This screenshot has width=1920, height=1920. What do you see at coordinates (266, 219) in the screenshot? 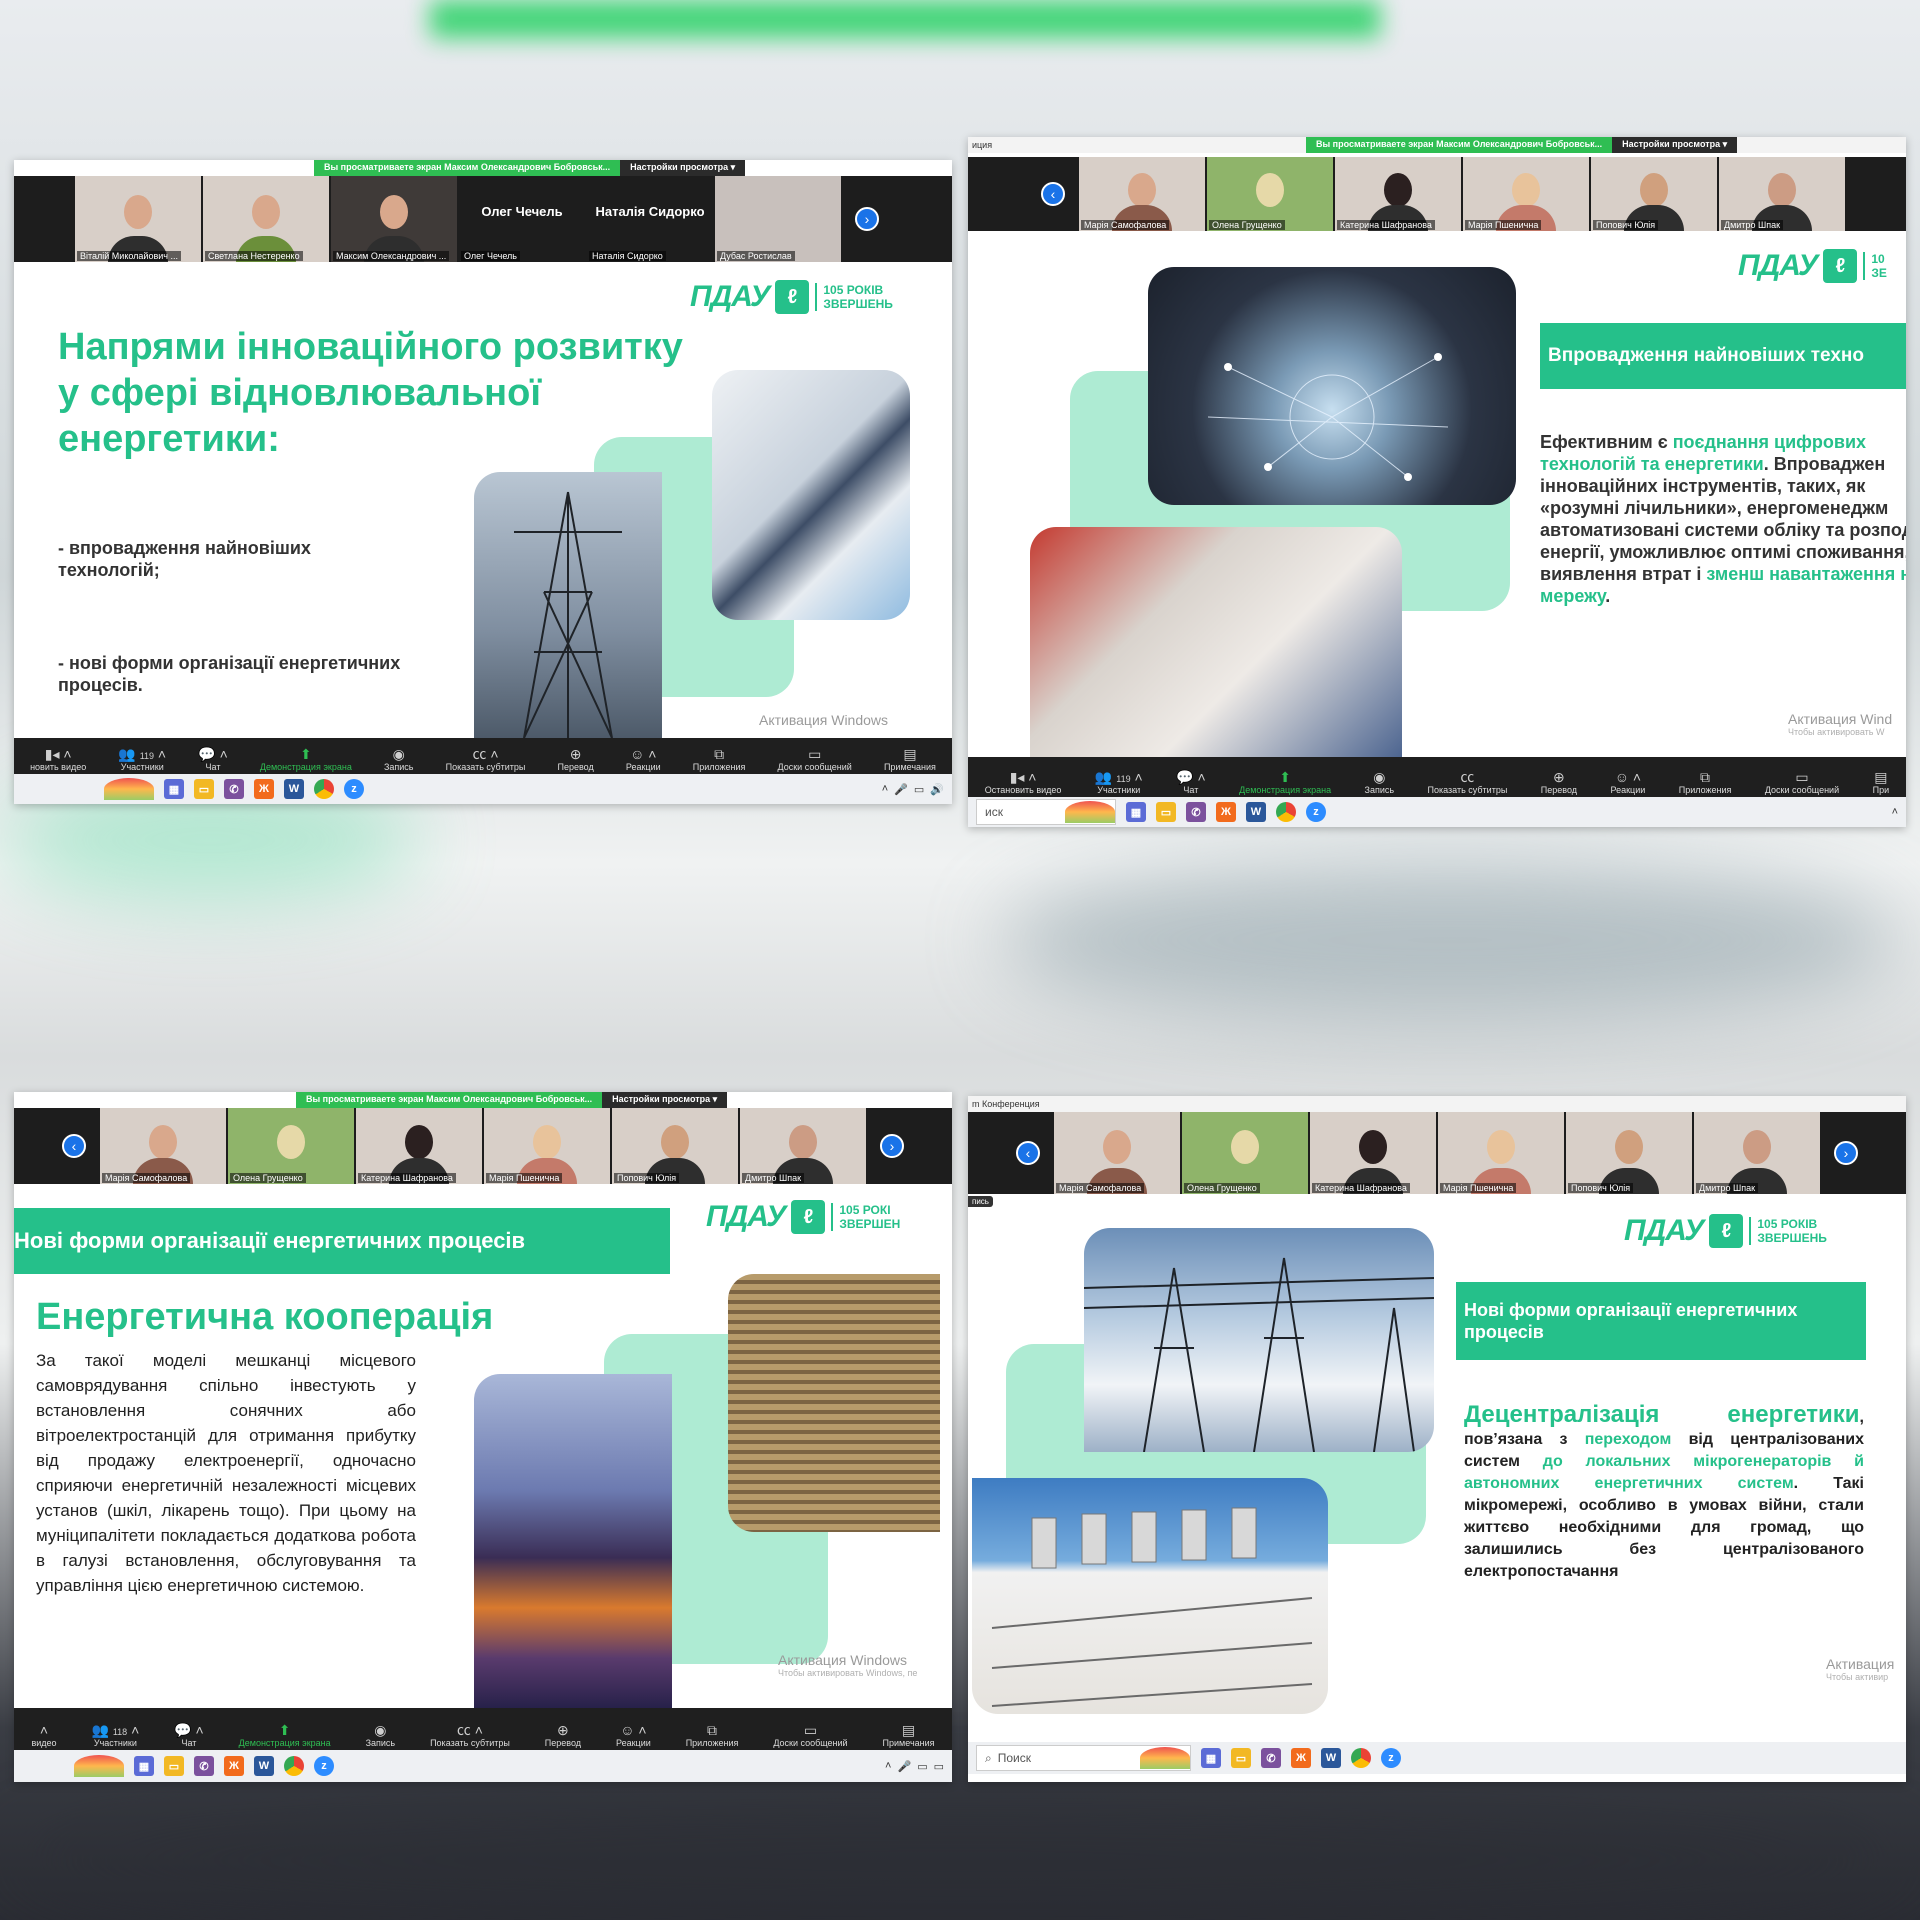
I see `participant-tile: Светлана Нестеренко` at bounding box center [266, 219].